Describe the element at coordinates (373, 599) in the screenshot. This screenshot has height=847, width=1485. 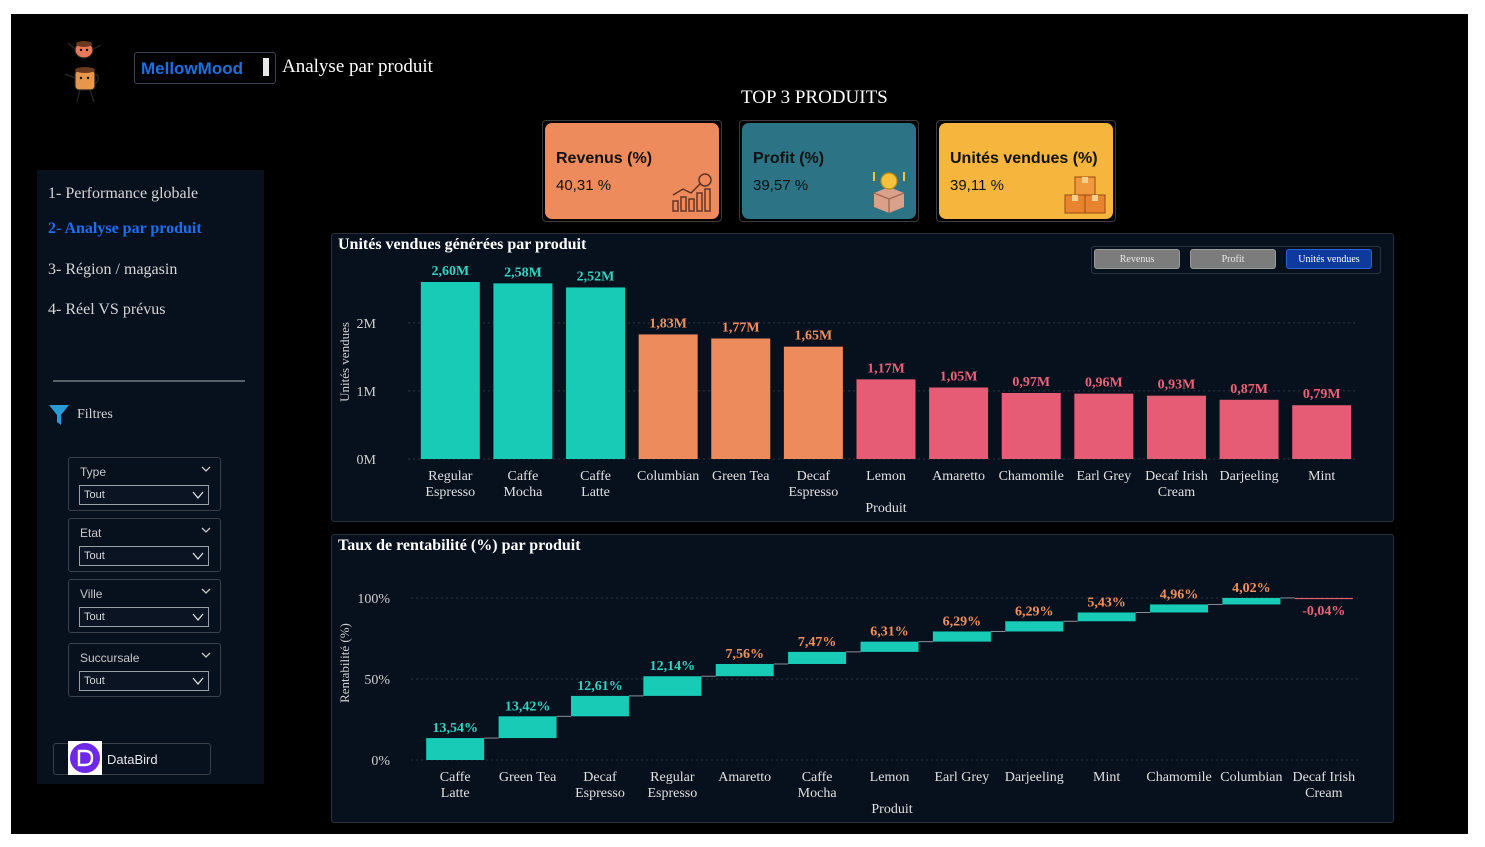
I see `y-tick-label: 100%` at that location.